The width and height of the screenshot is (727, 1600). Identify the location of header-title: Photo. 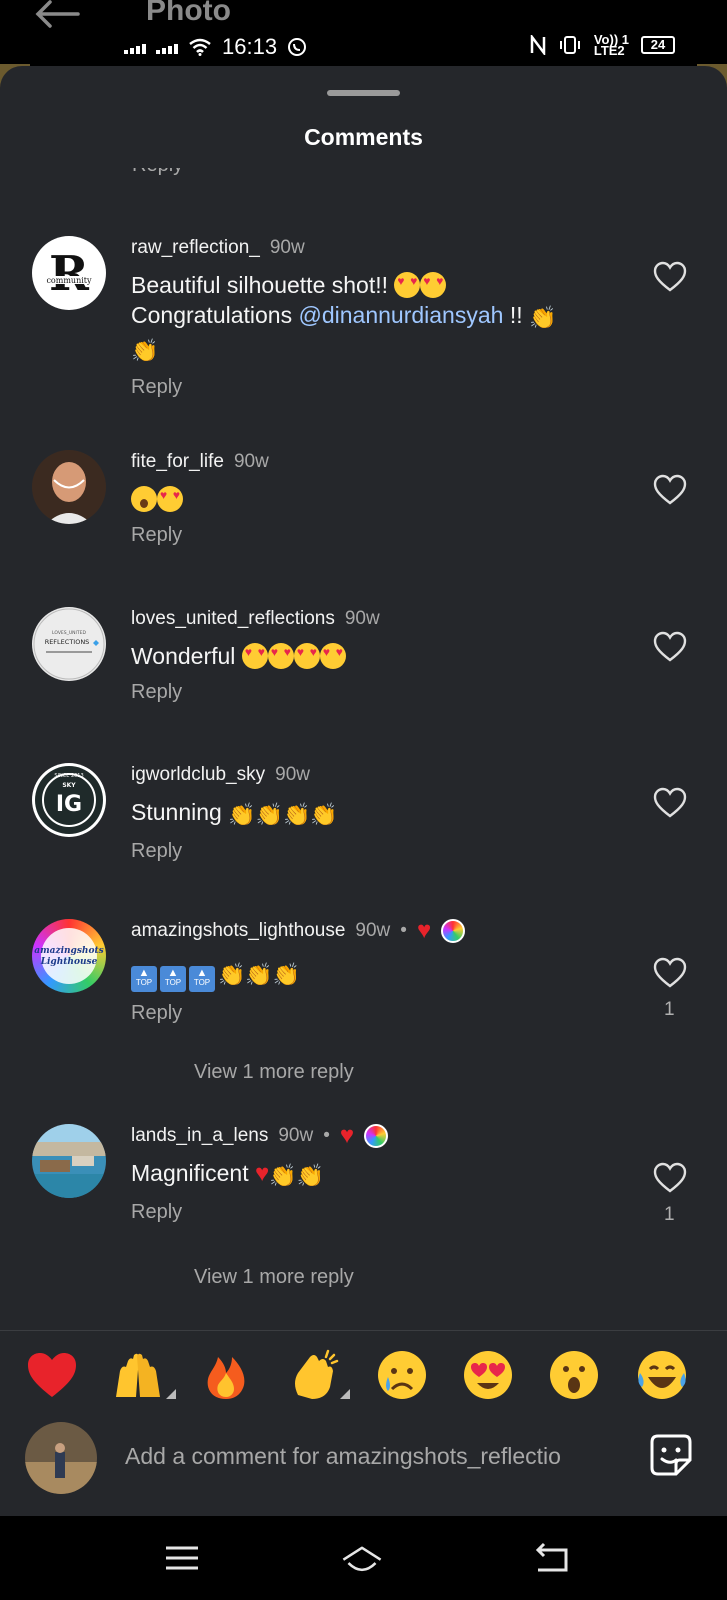
(188, 13).